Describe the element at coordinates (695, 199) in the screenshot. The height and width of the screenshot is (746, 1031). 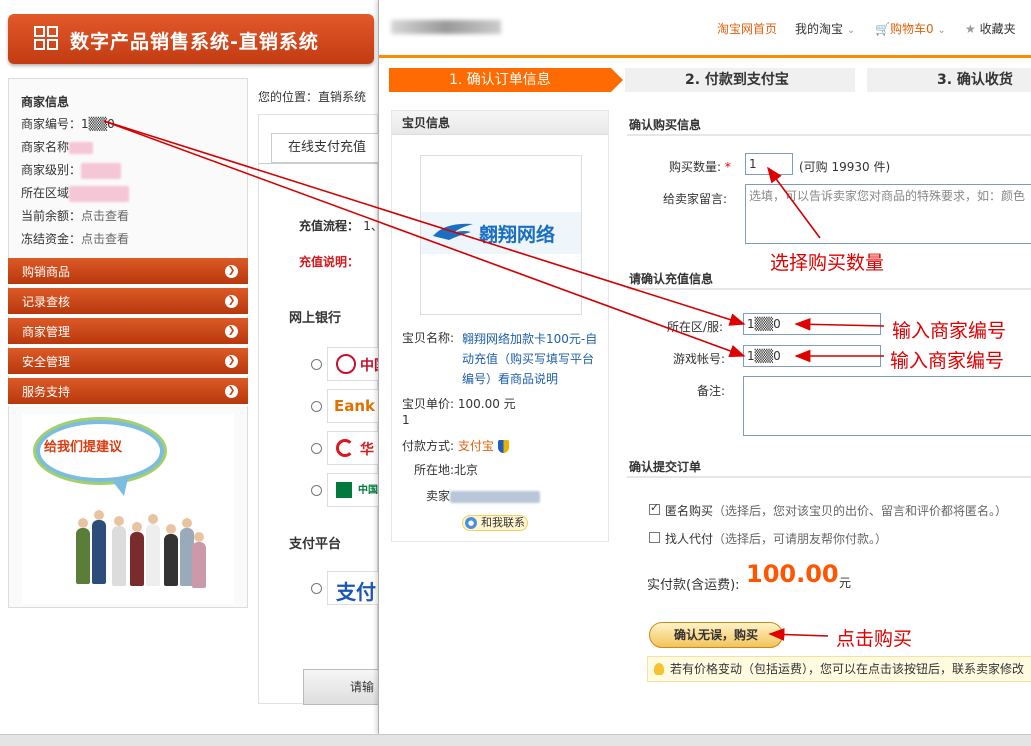
I see `message-label: 给卖家留言:` at that location.